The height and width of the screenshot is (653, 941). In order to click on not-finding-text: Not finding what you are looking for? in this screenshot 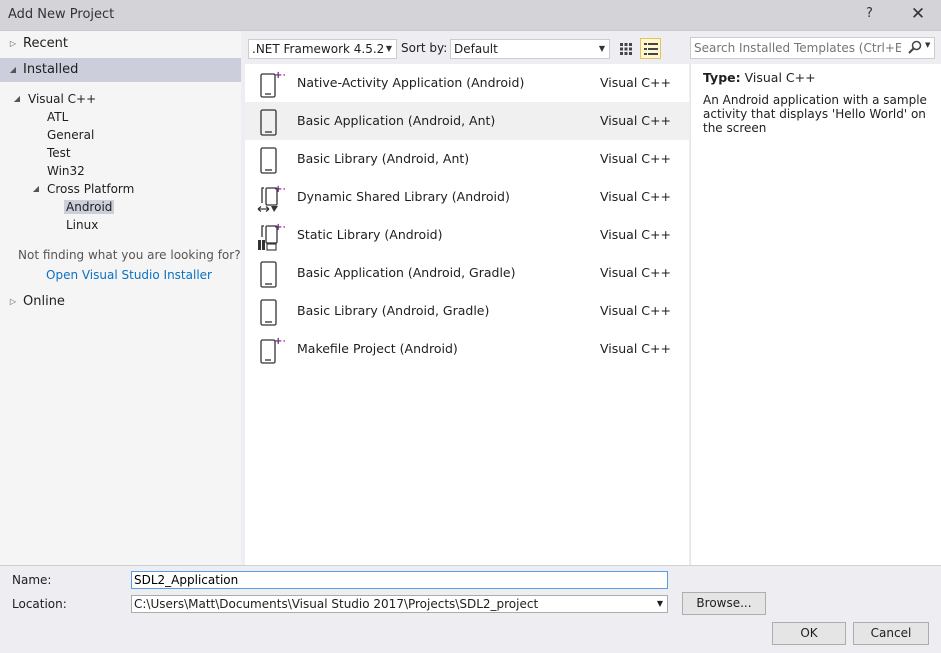, I will do `click(129, 255)`.